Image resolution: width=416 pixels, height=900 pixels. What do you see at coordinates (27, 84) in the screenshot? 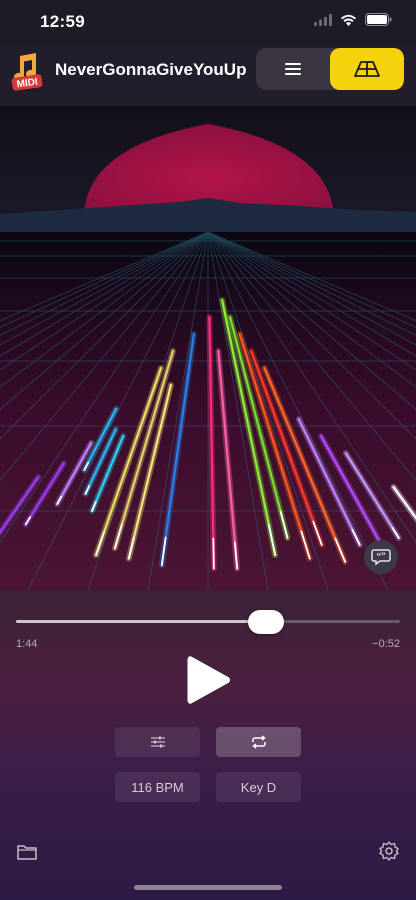
I see `app-logo-text: MIDI` at bounding box center [27, 84].